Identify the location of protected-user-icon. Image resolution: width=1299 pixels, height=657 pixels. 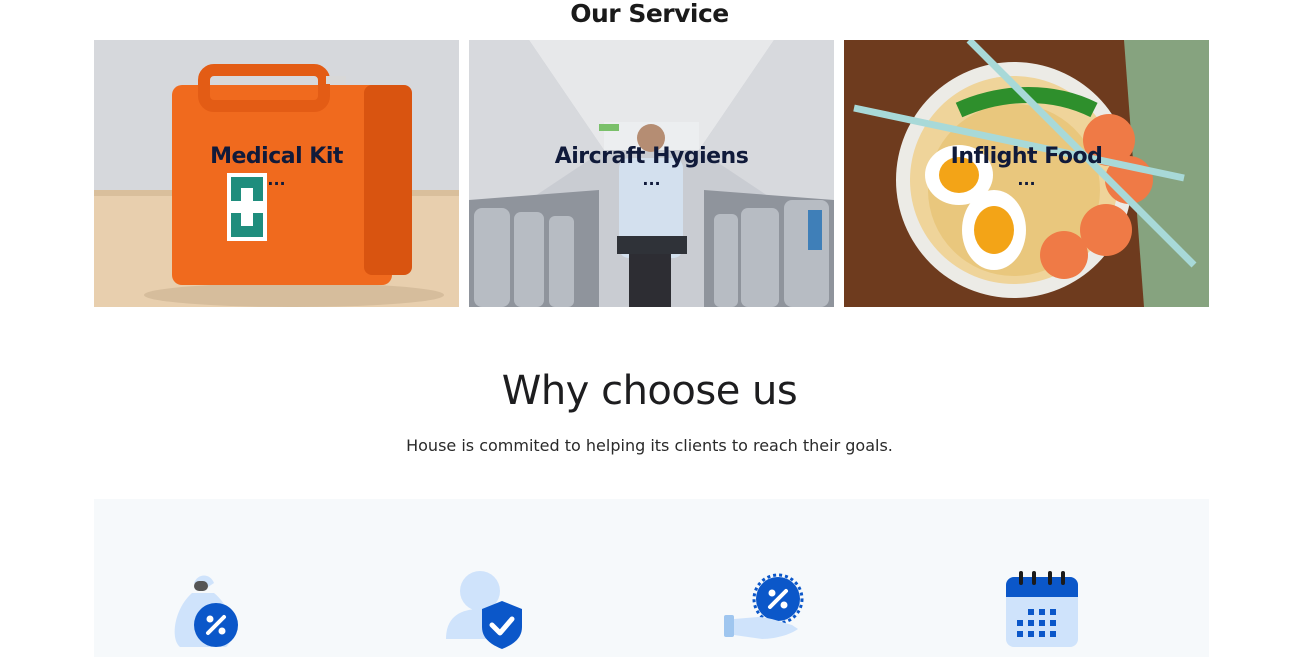
(484, 610).